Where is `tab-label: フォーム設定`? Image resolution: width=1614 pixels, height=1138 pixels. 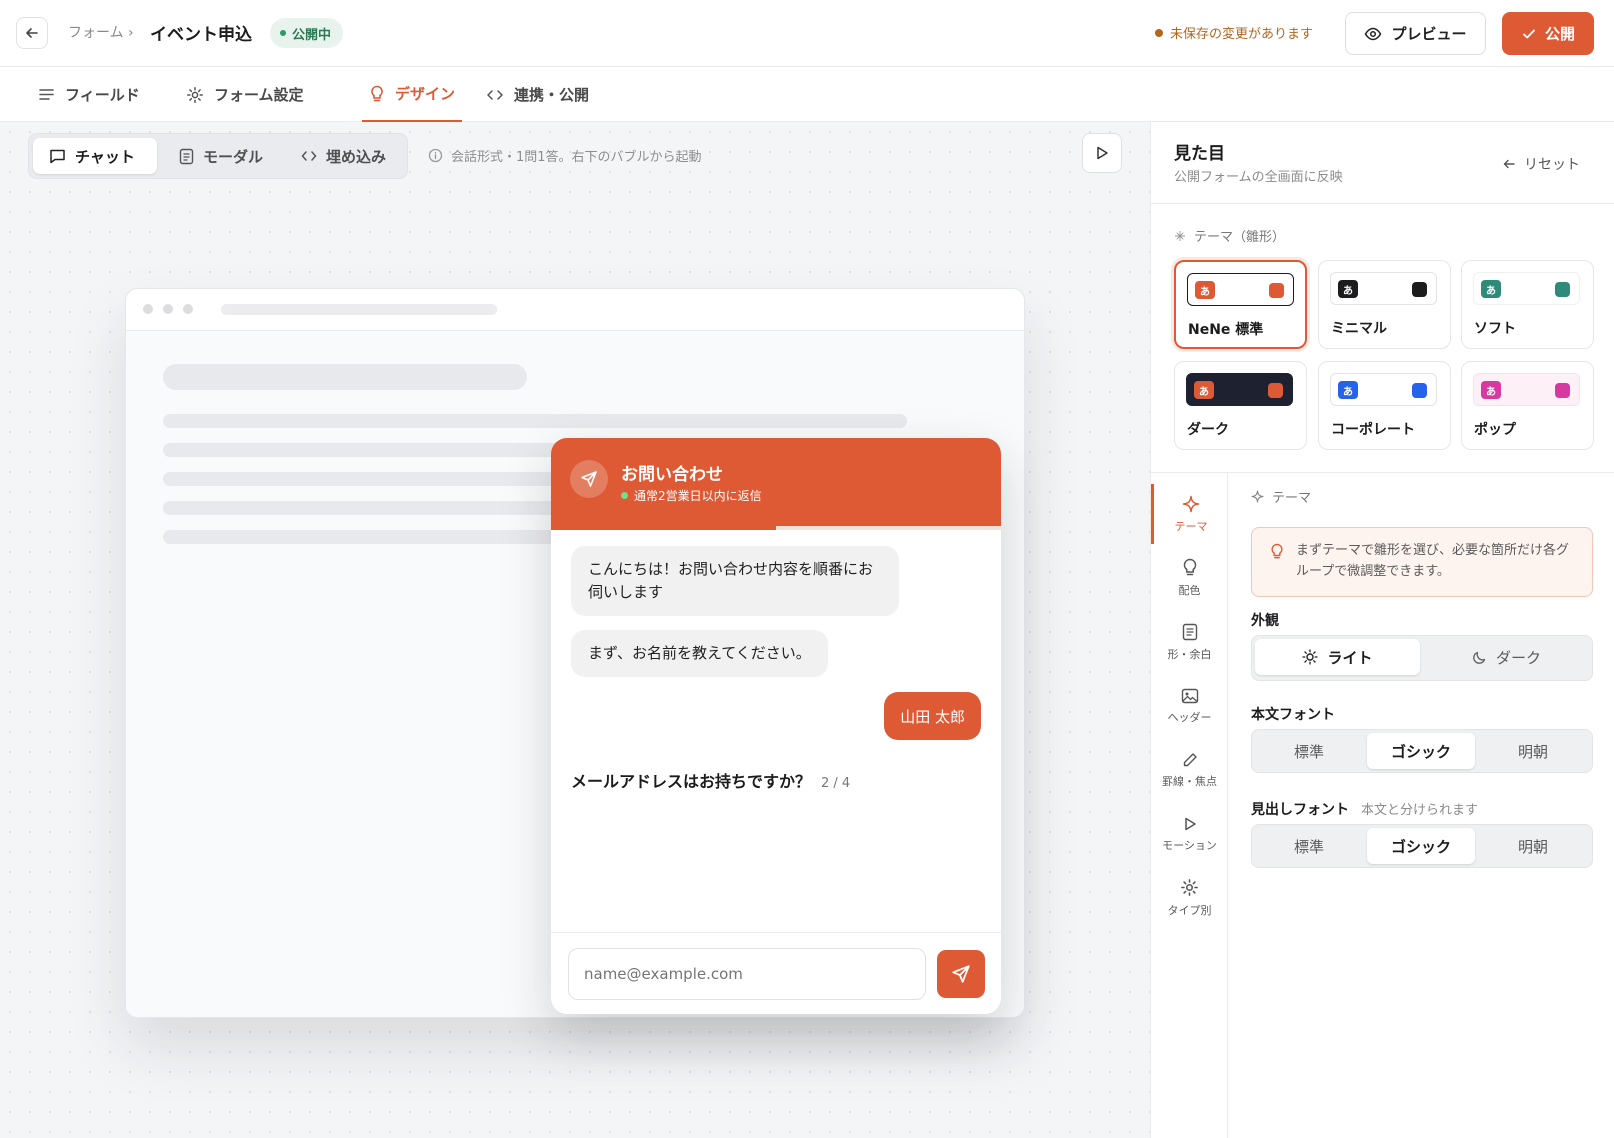 tab-label: フォーム設定 is located at coordinates (259, 95).